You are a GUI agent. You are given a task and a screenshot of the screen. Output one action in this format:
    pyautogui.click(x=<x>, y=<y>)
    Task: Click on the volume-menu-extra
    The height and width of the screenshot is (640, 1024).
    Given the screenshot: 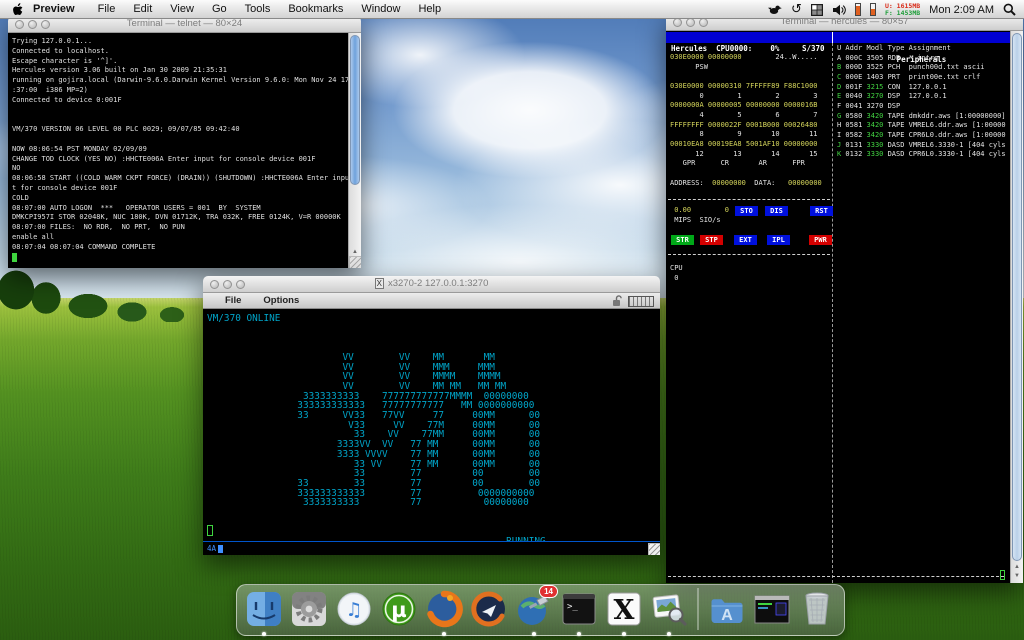 What is the action you would take?
    pyautogui.click(x=839, y=10)
    